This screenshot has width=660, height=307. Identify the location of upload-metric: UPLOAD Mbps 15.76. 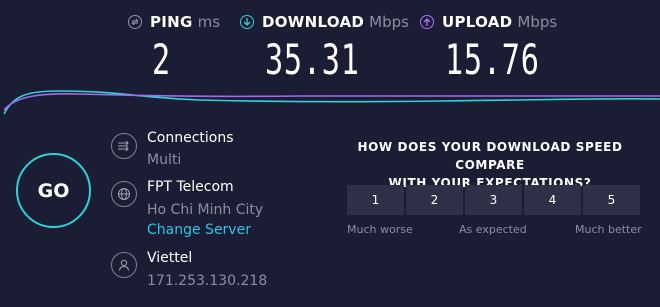
(489, 46).